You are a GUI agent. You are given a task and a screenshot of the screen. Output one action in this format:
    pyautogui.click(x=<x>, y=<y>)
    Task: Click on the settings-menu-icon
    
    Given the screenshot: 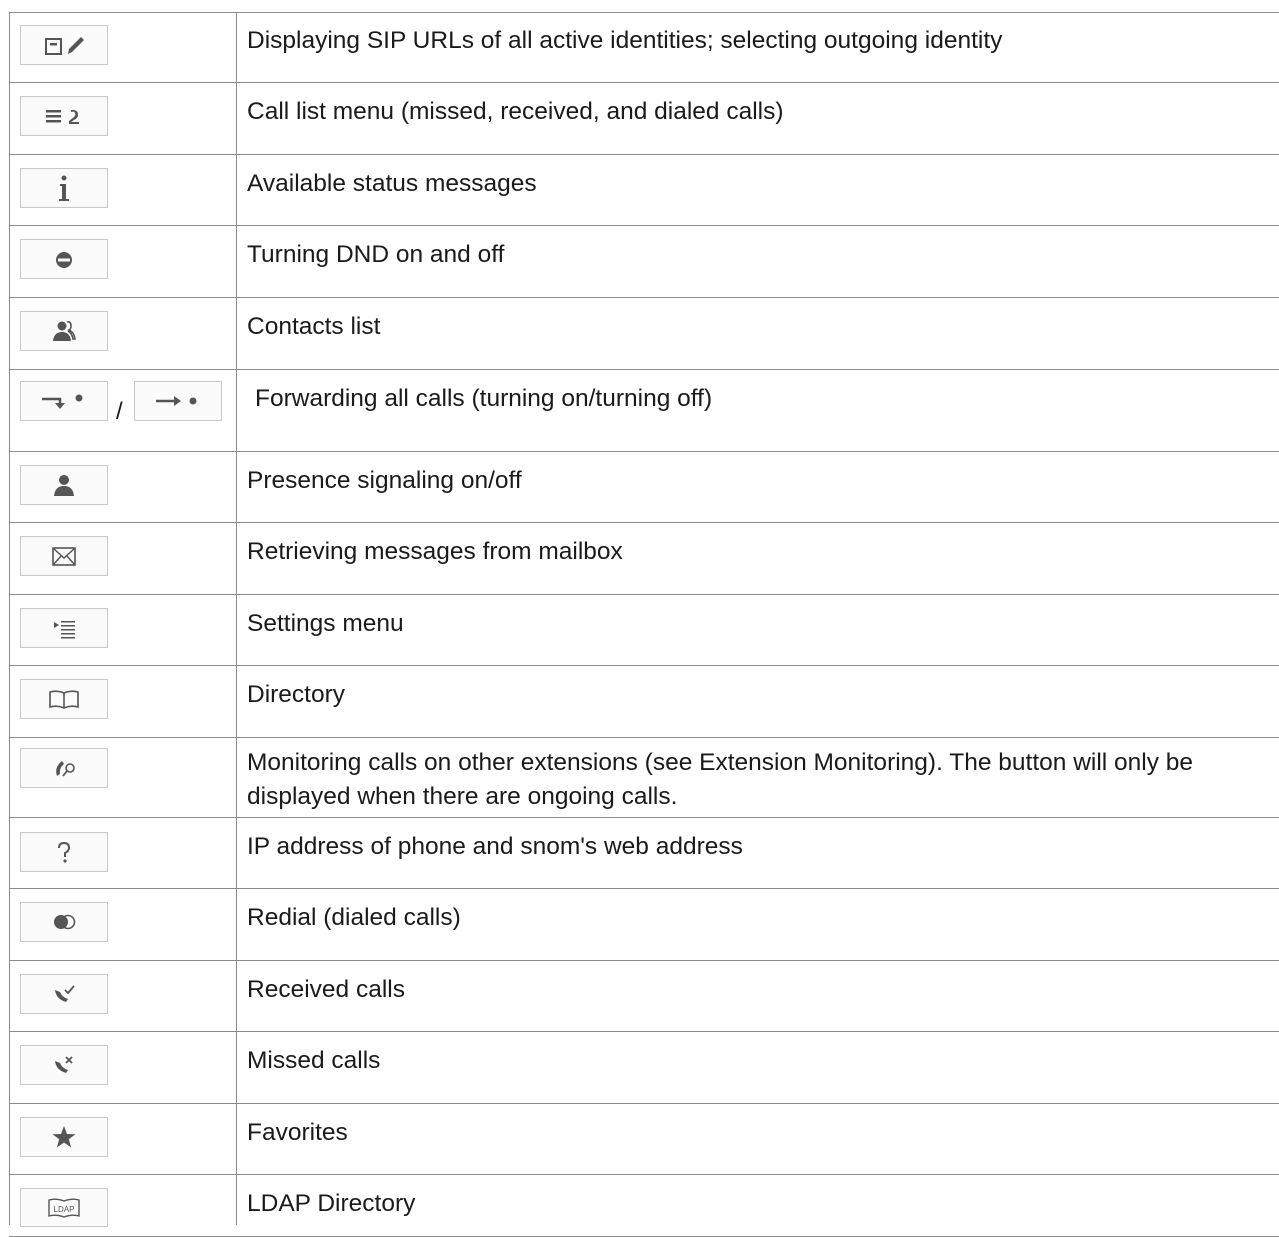 What is the action you would take?
    pyautogui.click(x=64, y=628)
    